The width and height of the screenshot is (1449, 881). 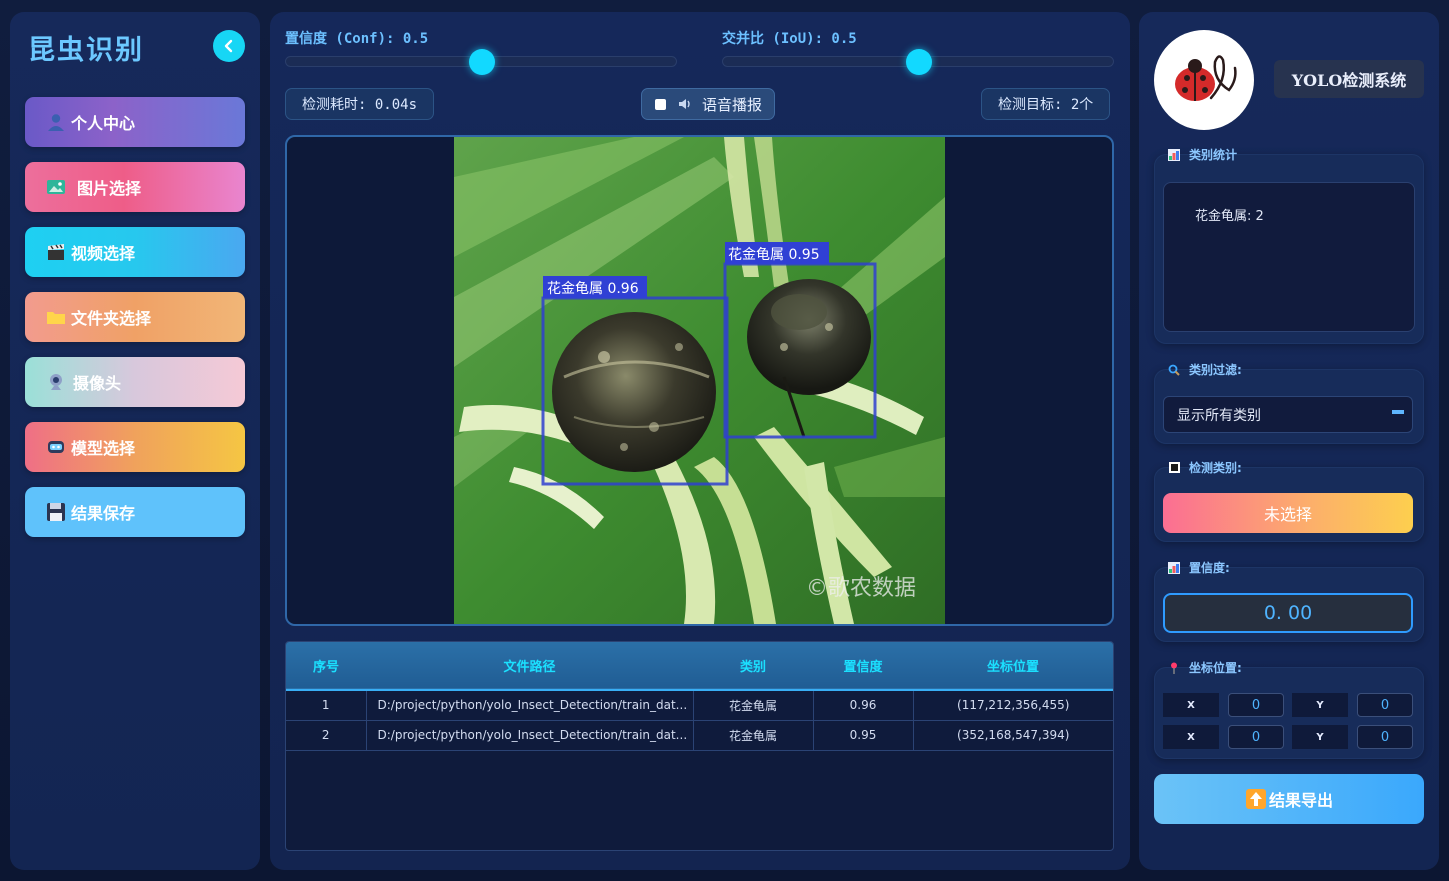 I want to click on stats-box: 花金龟属: 2, so click(x=1289, y=257).